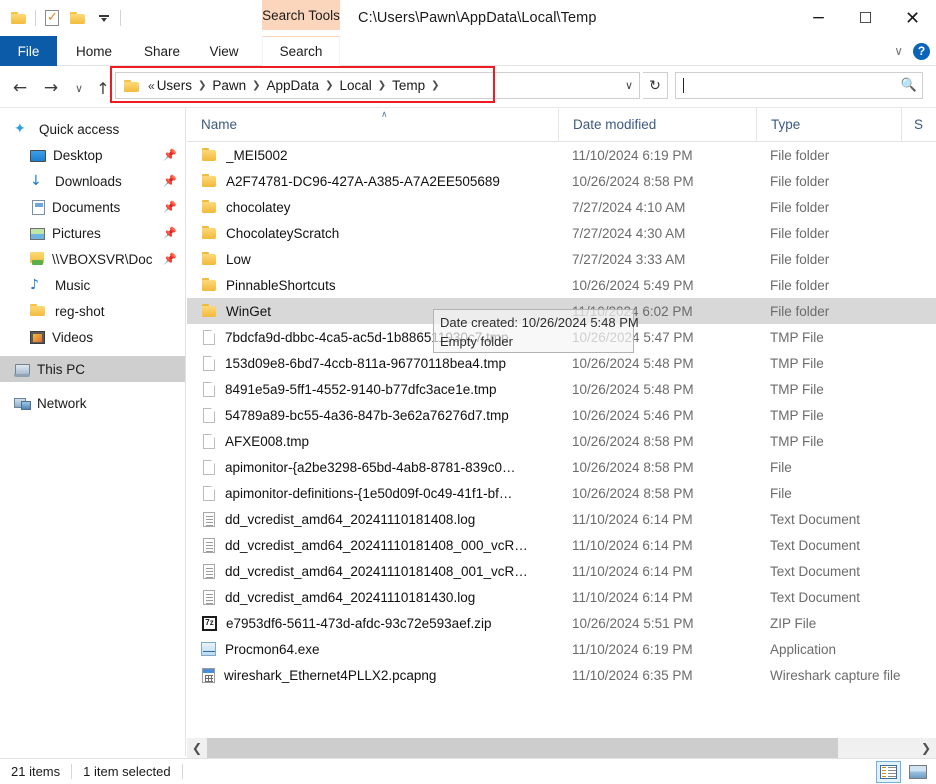  Describe the element at coordinates (355, 85) in the screenshot. I see `breadcrumb-item-local: Local` at that location.